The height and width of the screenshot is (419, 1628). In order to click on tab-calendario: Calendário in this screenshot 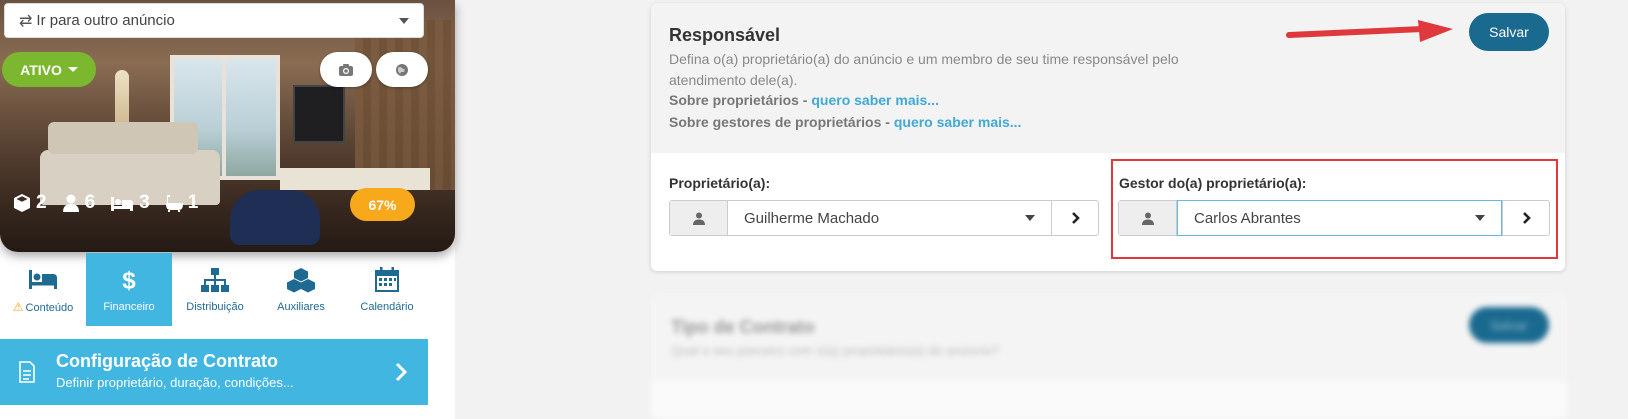, I will do `click(387, 289)`.